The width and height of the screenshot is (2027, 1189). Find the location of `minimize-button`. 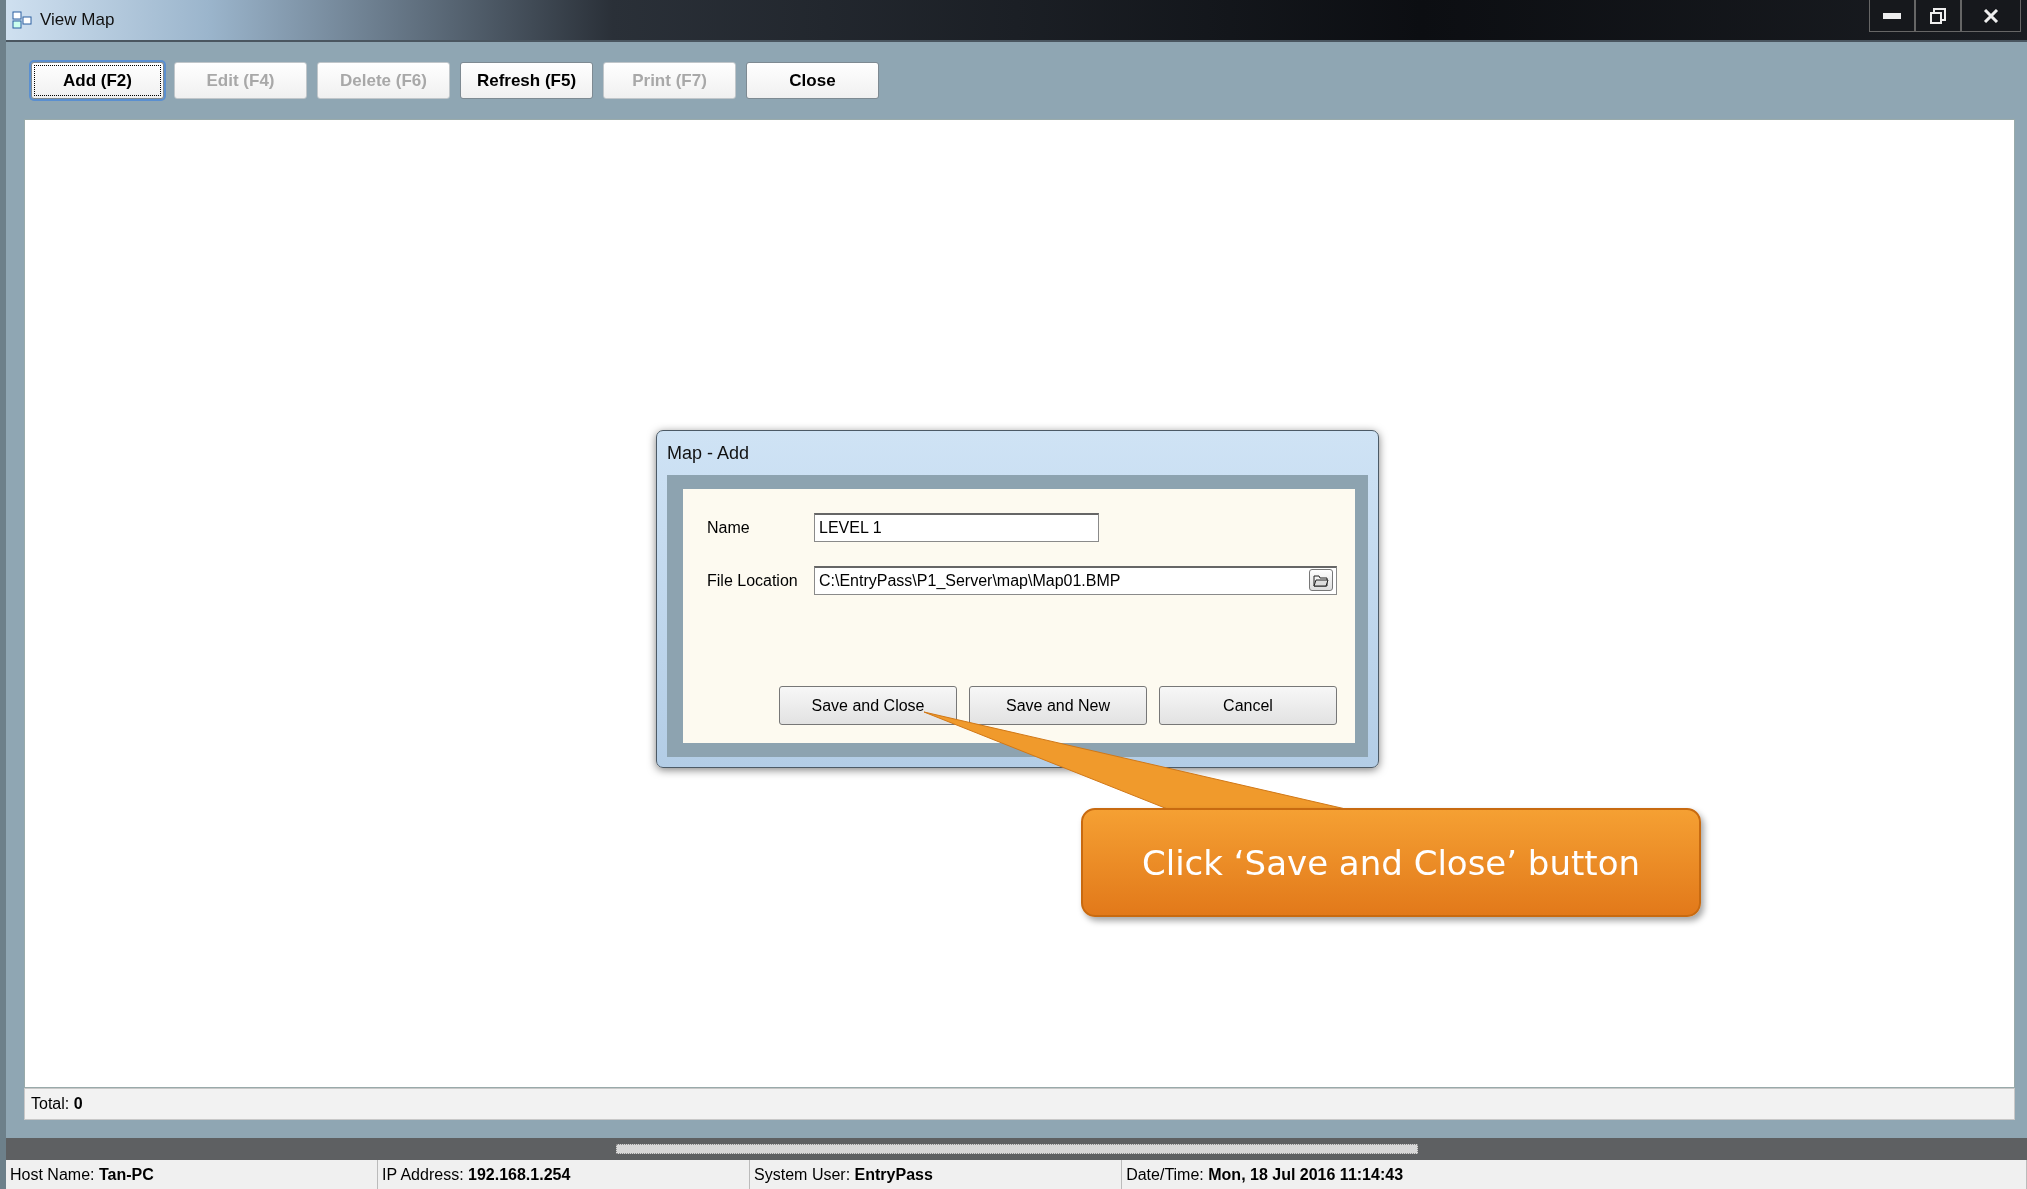

minimize-button is located at coordinates (1892, 16).